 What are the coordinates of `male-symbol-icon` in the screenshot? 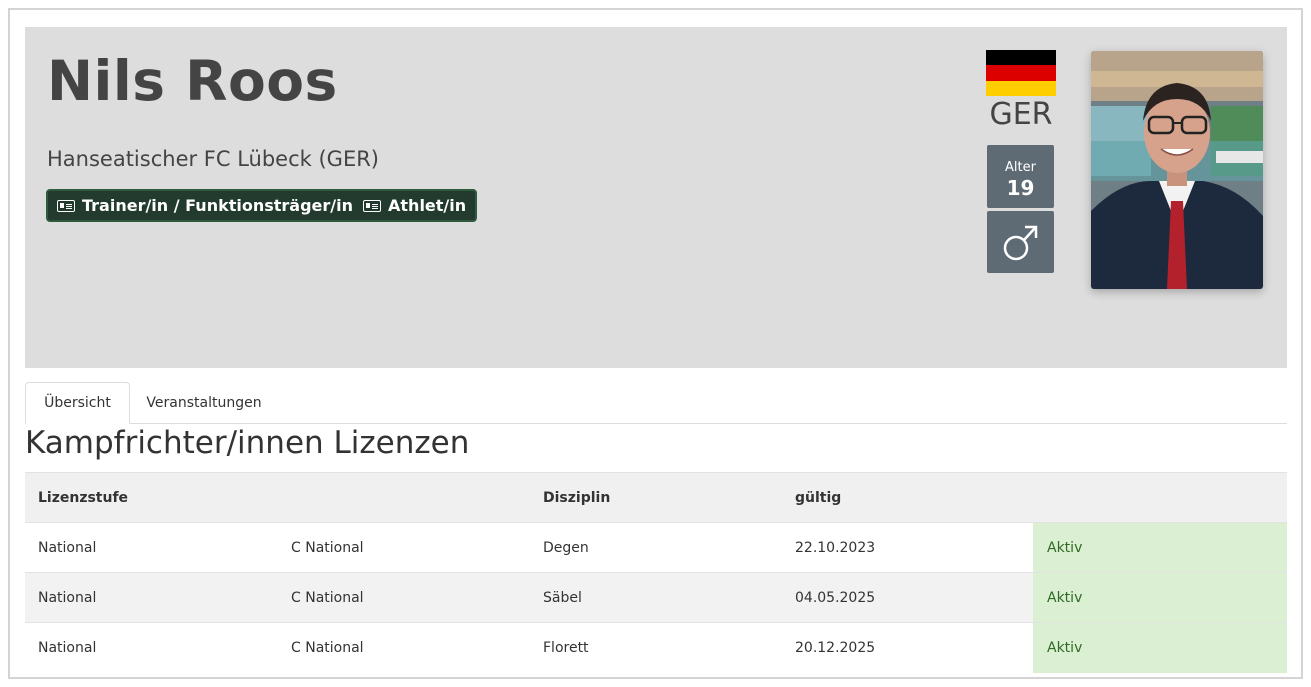 It's located at (1020, 243).